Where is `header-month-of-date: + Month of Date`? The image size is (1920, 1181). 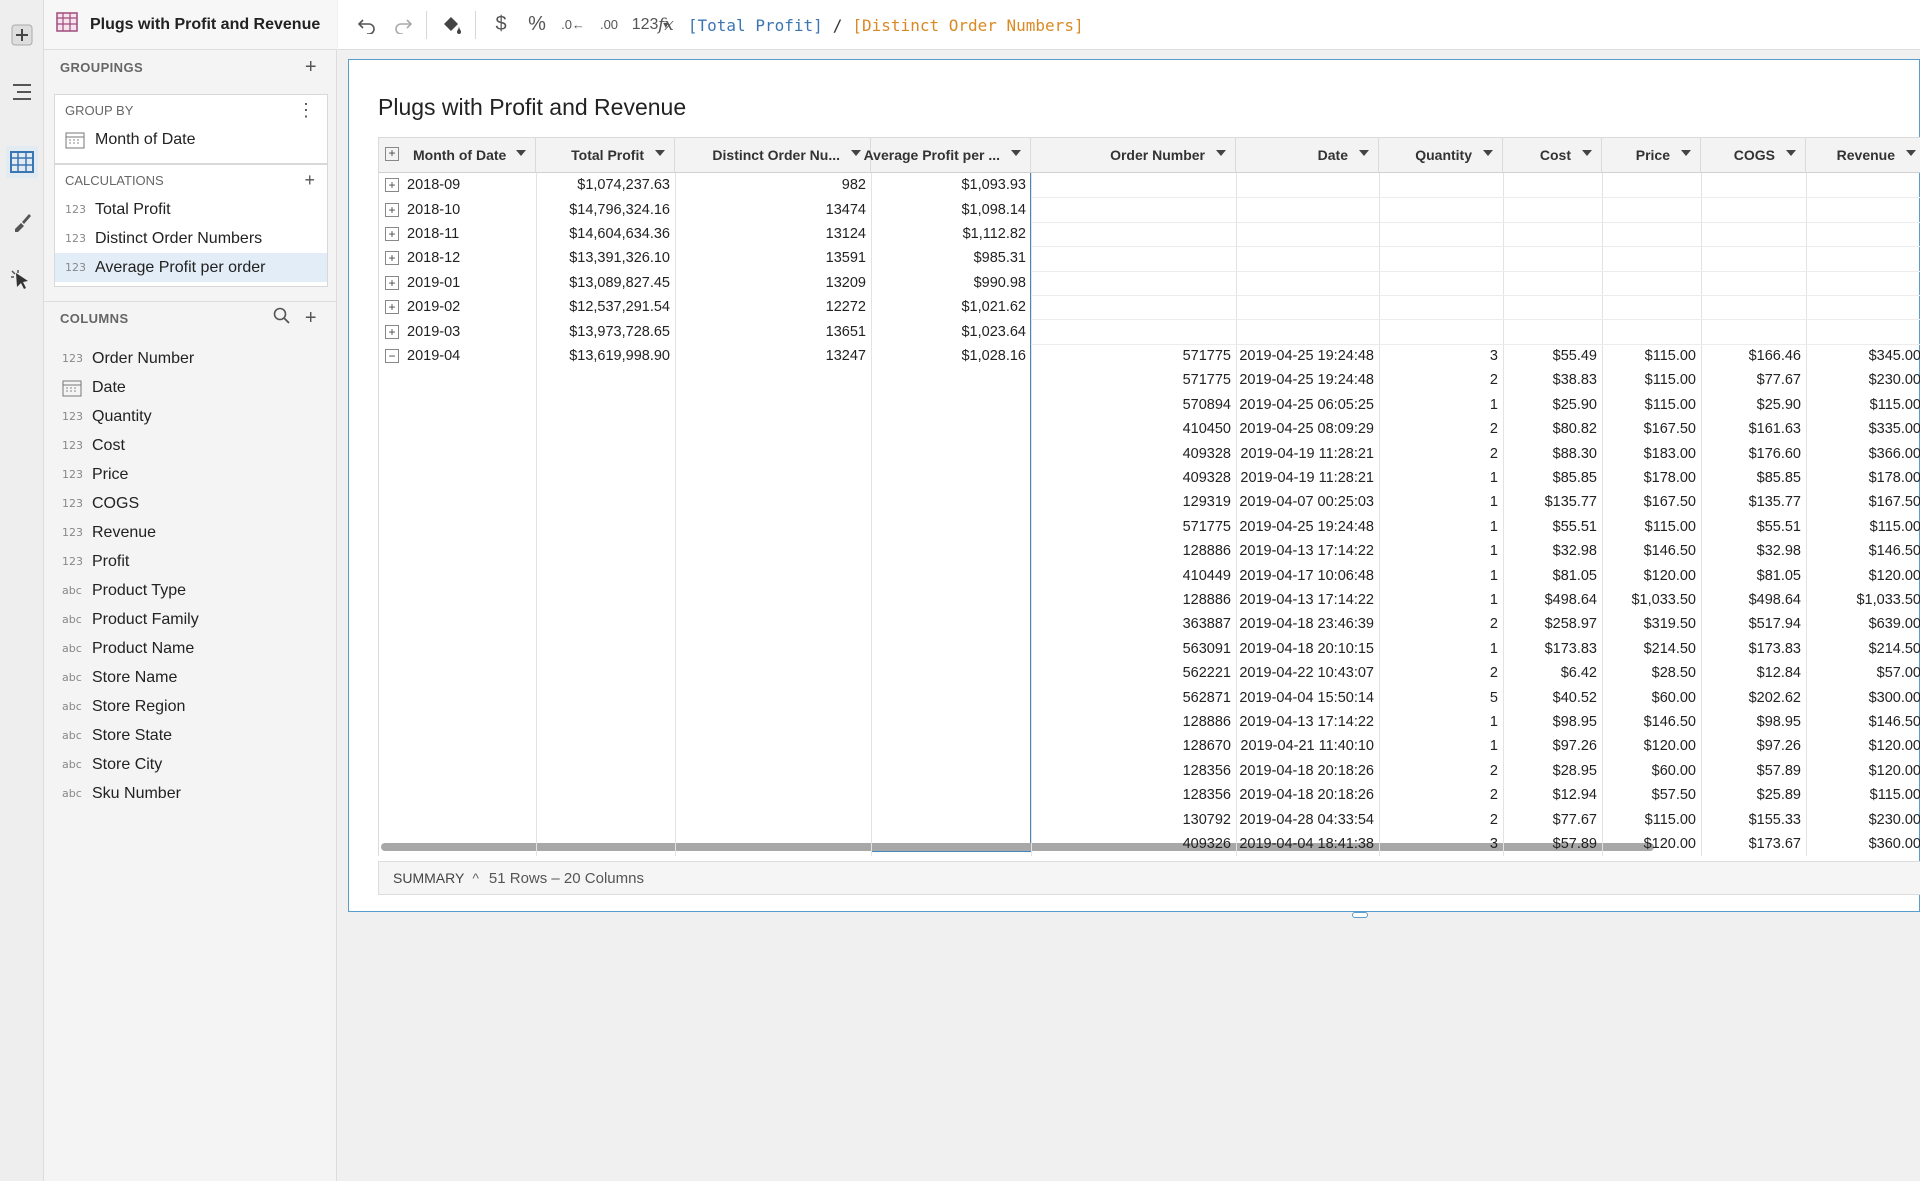
header-month-of-date: + Month of Date is located at coordinates (457, 155).